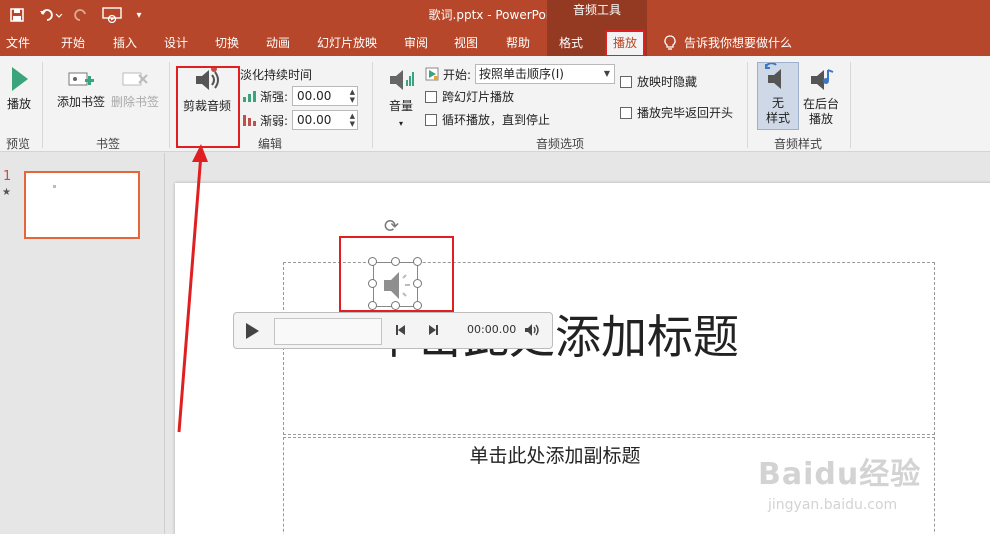 The width and height of the screenshot is (990, 534). What do you see at coordinates (135, 79) in the screenshot?
I see `remove-bookmark-icon` at bounding box center [135, 79].